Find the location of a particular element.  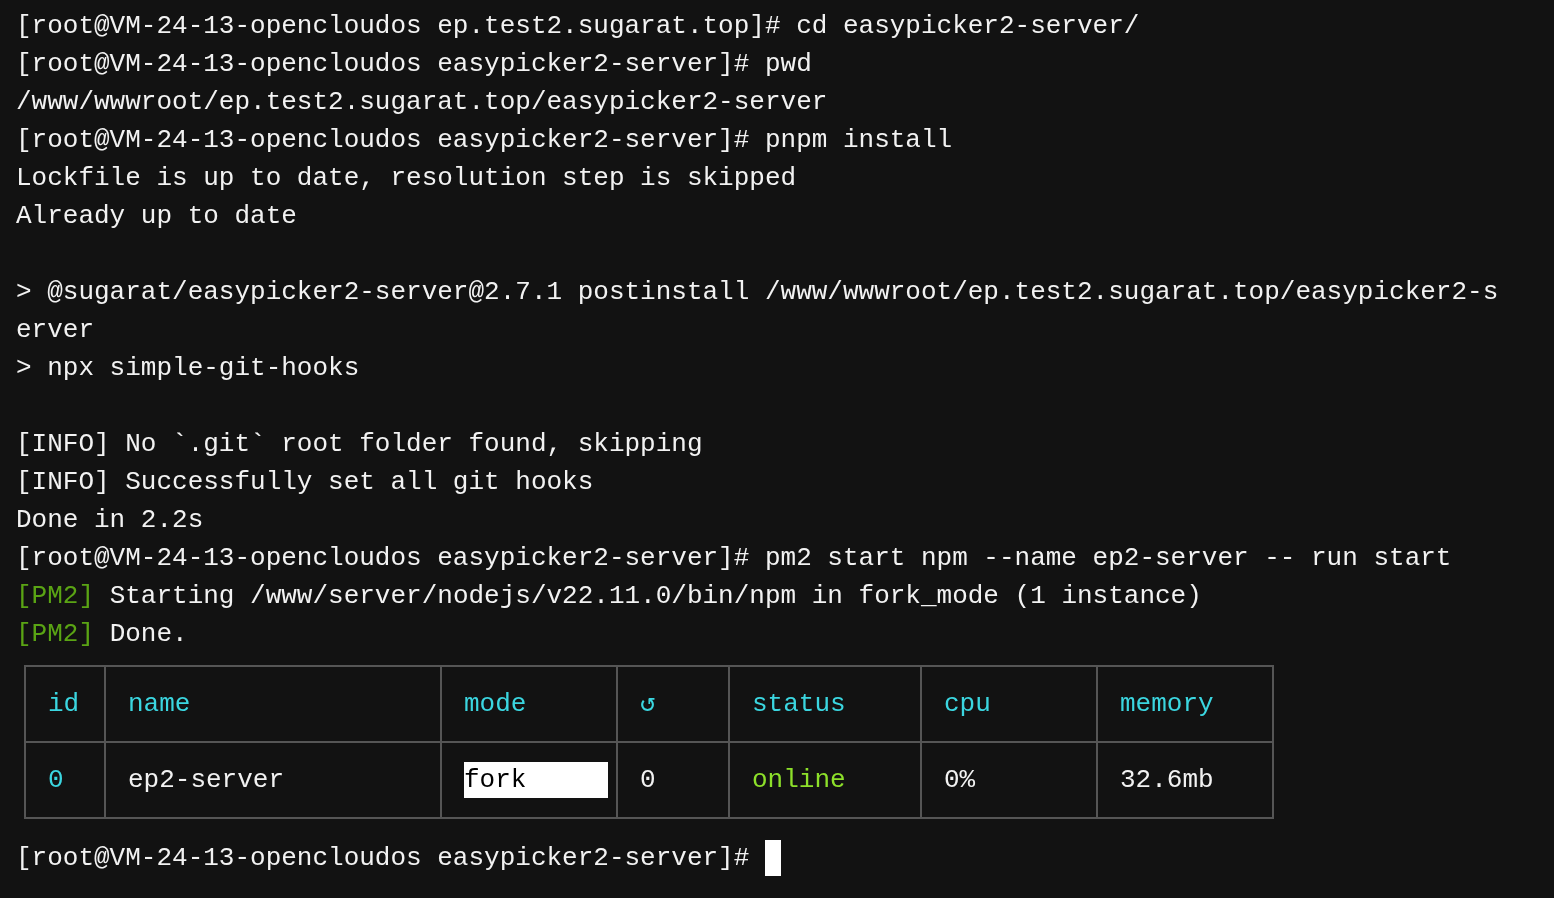

terminal-line: [root@VM-24-13-opencloudos easypicker2-server]# pnpm install is located at coordinates (485, 140).